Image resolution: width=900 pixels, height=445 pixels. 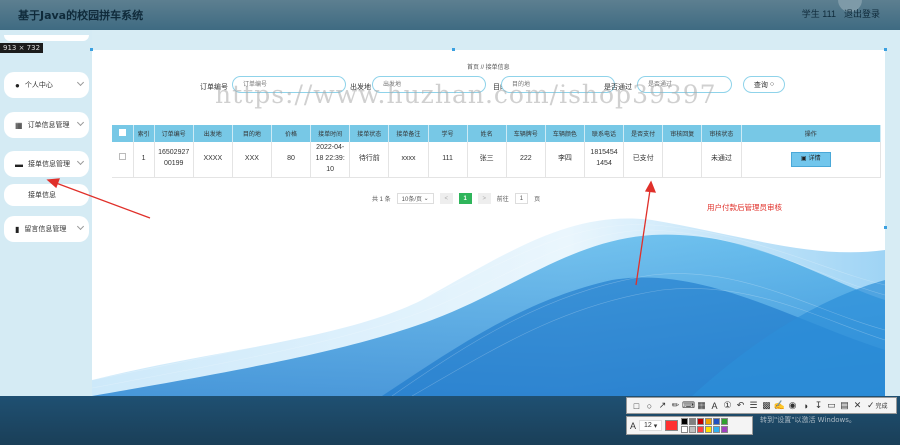 What do you see at coordinates (831, 405) in the screenshot?
I see `copy-icon: ▭` at bounding box center [831, 405].